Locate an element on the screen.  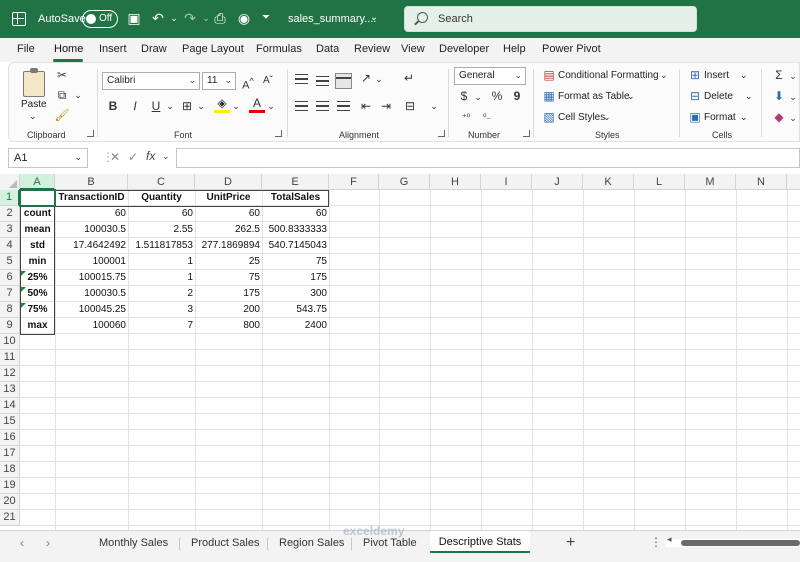
table-header-cell: TotalSales is located at coordinates (295, 198).